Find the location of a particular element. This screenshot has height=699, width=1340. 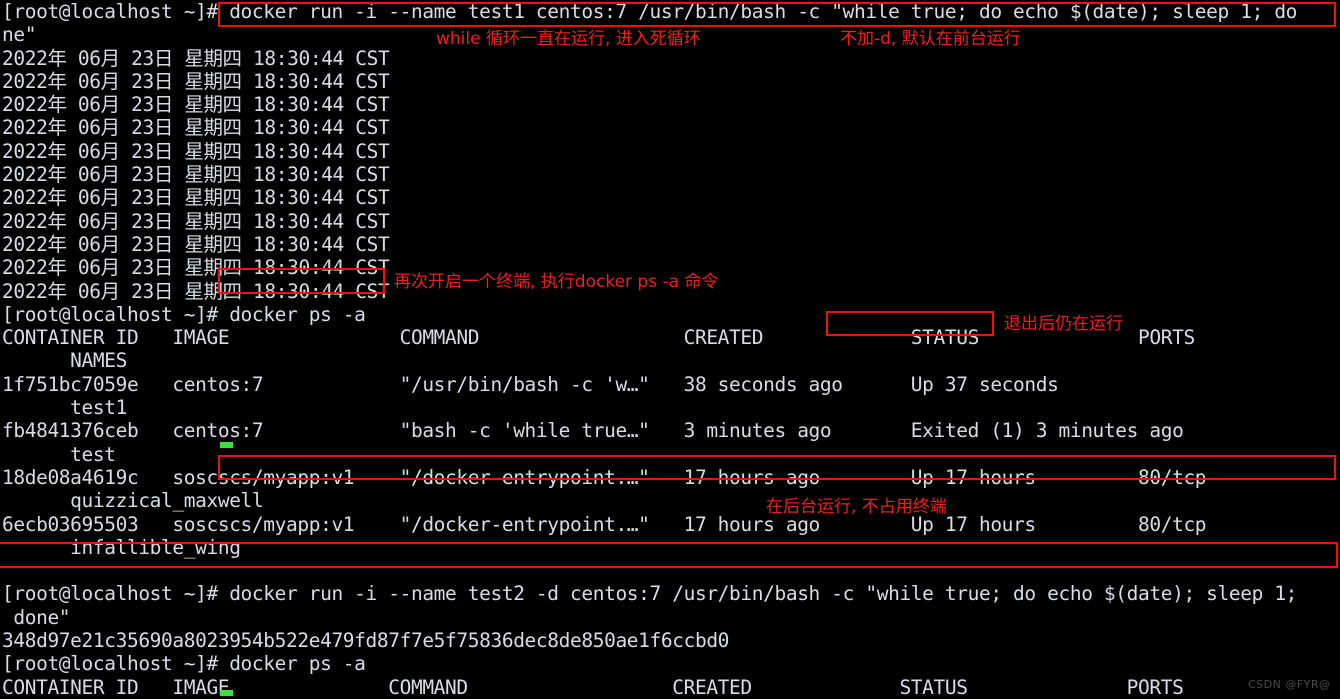

terminal-cursor-bottom is located at coordinates (226, 693).